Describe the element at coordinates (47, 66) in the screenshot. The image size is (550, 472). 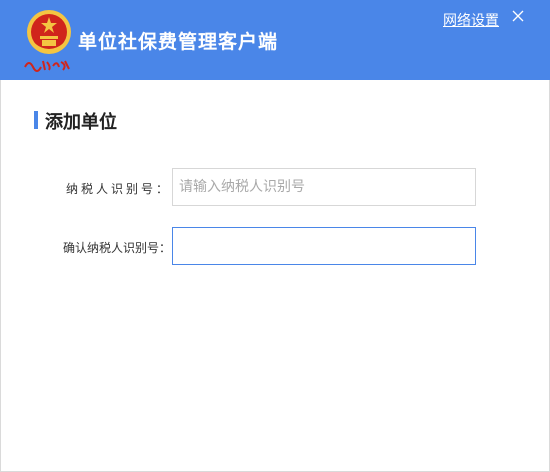
I see `brand-script-logo` at that location.